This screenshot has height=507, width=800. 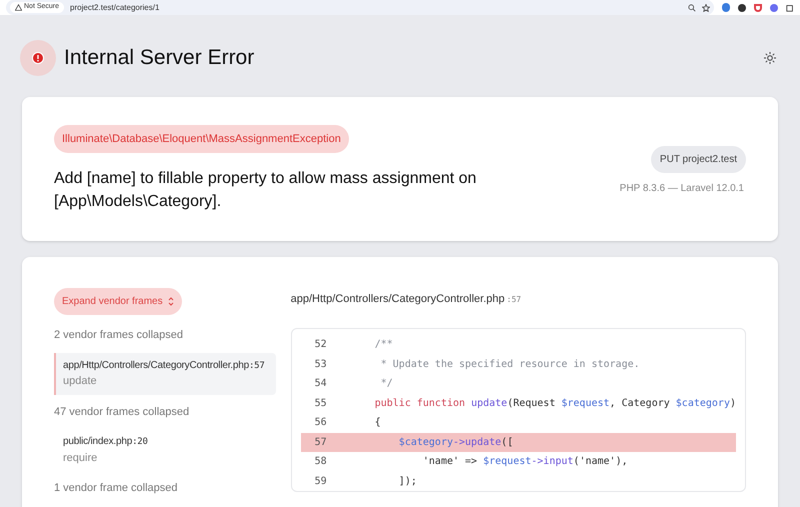 What do you see at coordinates (115, 8) in the screenshot?
I see `url-text: project2.test/categories/1` at bounding box center [115, 8].